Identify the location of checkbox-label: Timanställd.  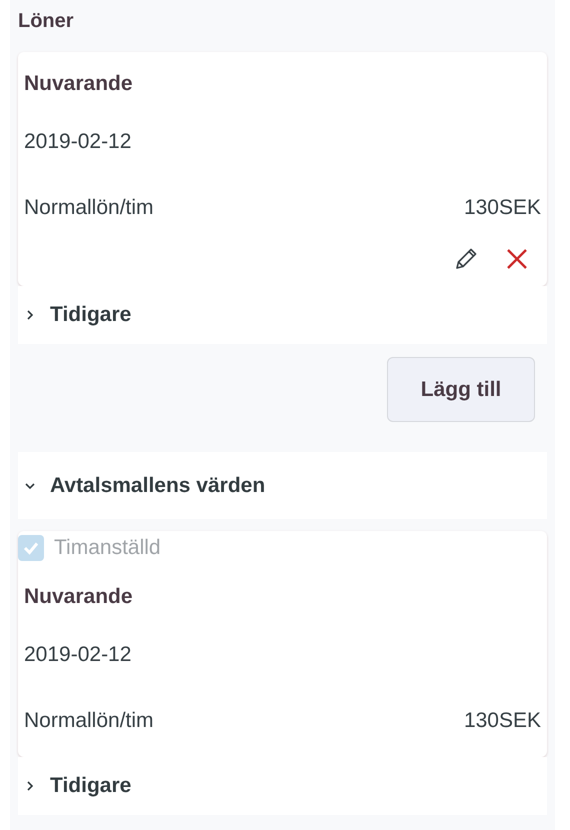
(107, 548).